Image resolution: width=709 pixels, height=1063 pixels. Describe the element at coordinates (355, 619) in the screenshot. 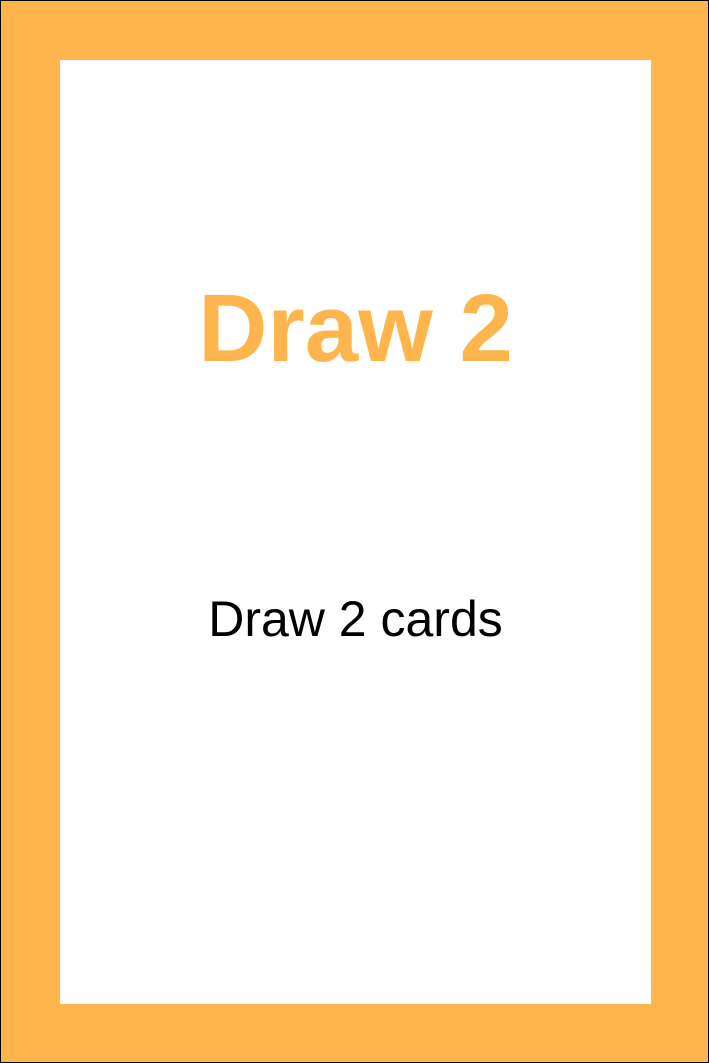

I see `card-description: Draw 2 cards` at that location.